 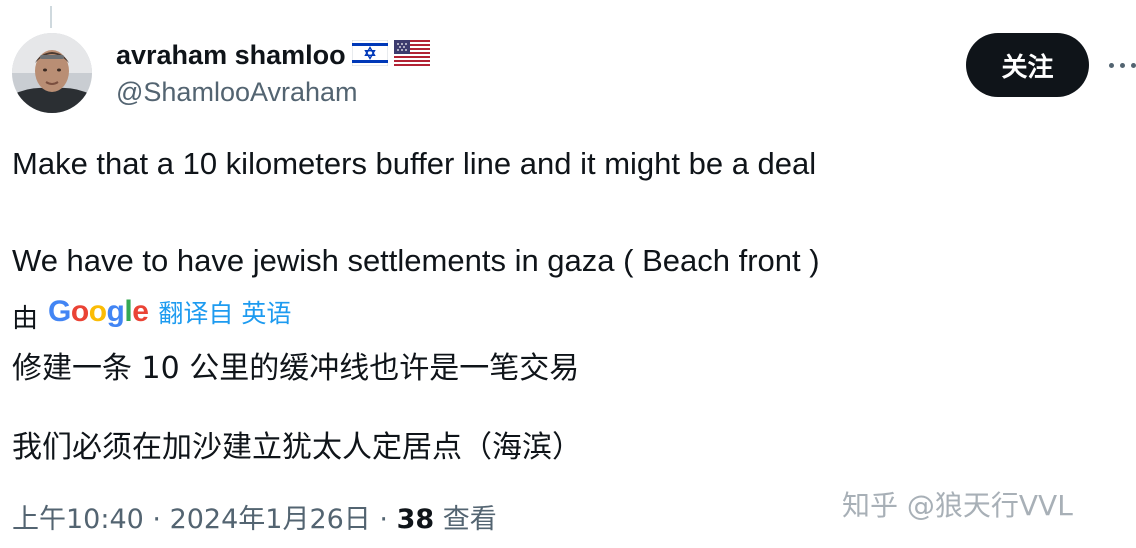 What do you see at coordinates (296, 368) in the screenshot?
I see `translated-text-line-1: 修建一条 10 公里的缓冲线也许是一笔交易` at bounding box center [296, 368].